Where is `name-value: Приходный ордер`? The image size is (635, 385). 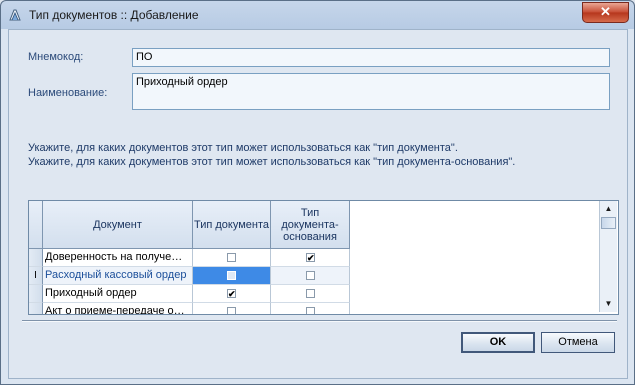
name-value: Приходный ордер is located at coordinates (182, 82).